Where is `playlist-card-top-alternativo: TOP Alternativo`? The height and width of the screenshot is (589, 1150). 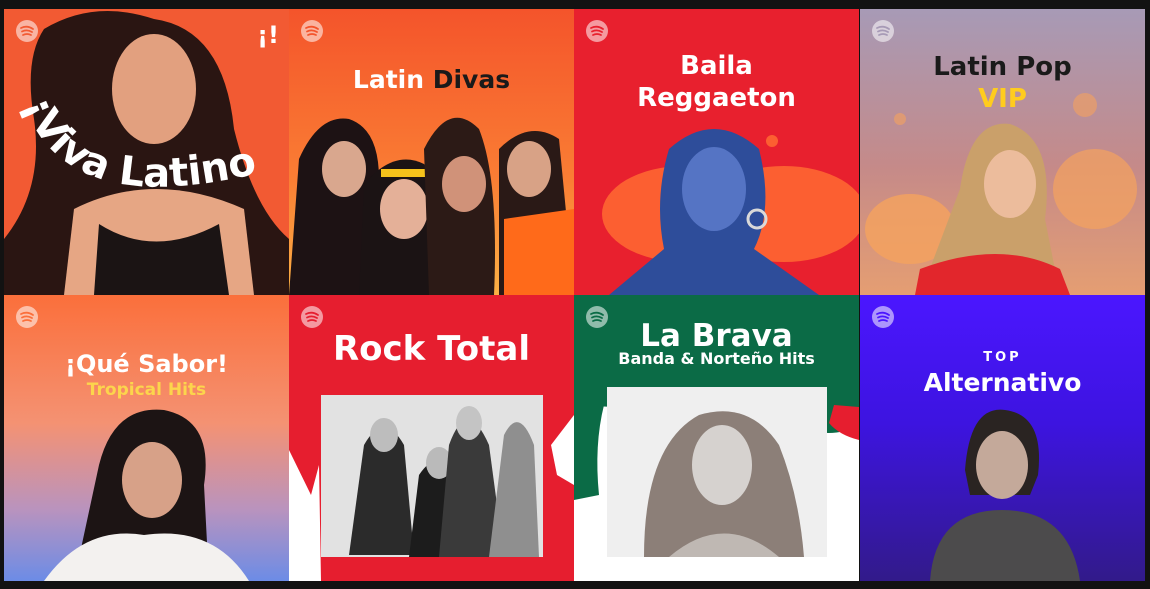
playlist-card-top-alternativo: TOP Alternativo is located at coordinates (1002, 438).